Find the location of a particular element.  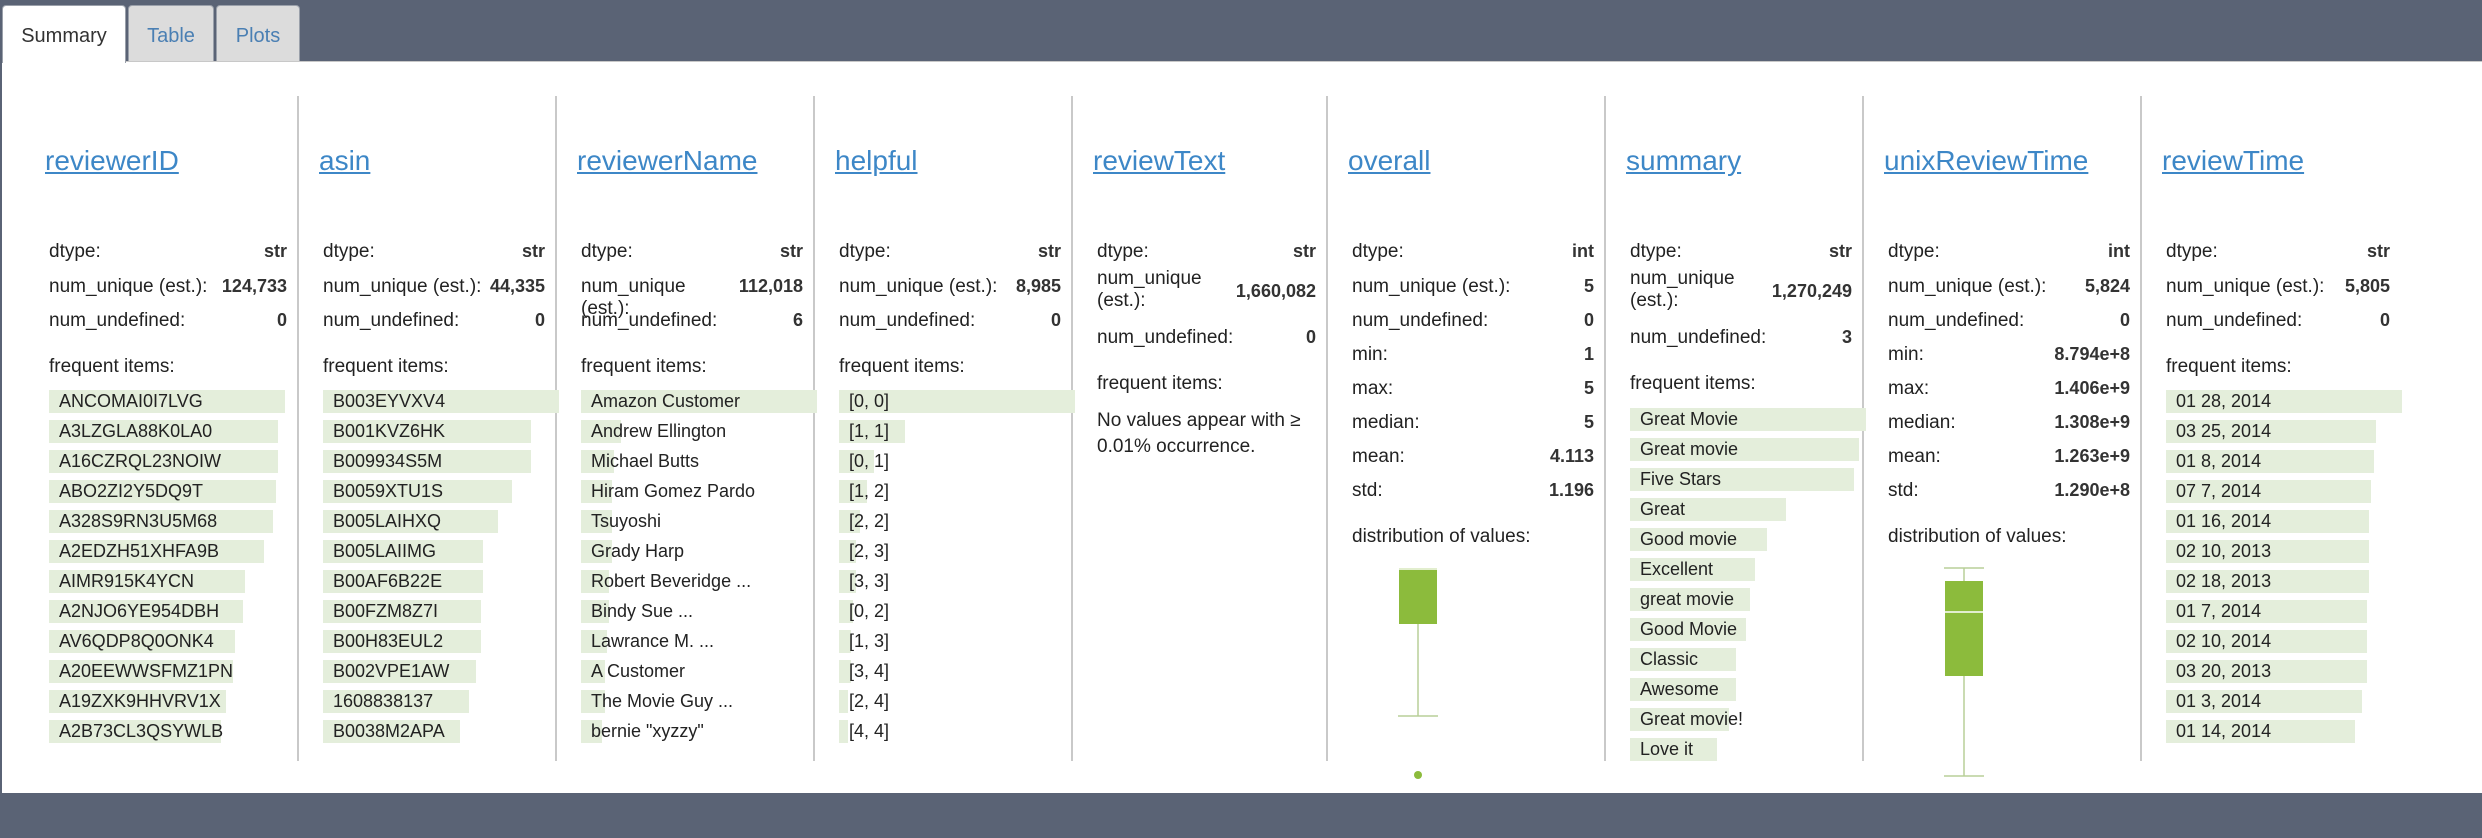

frequent-item-label: B005LAIHXQ is located at coordinates (387, 521).